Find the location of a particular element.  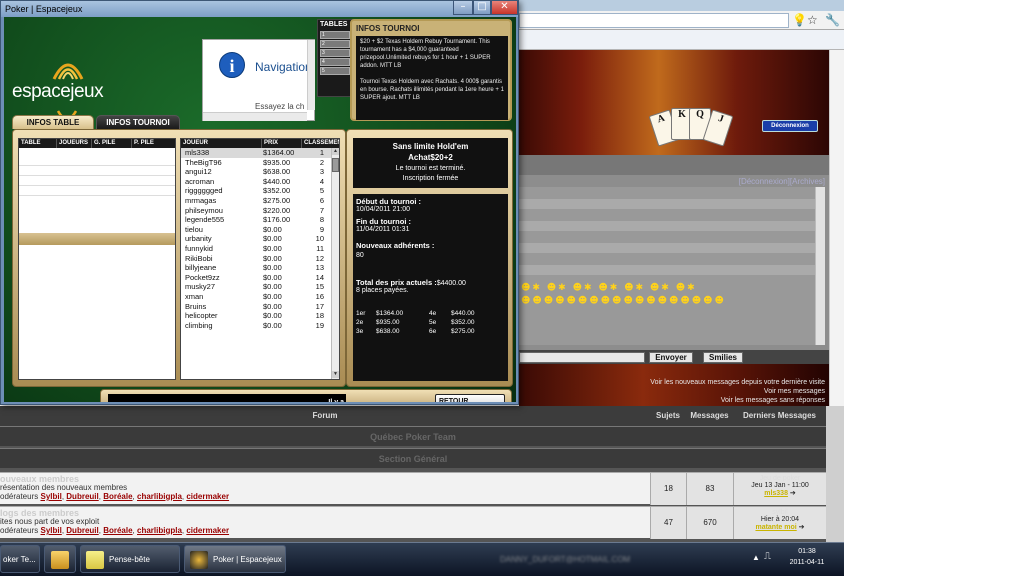

bulb-icon: 💡 is located at coordinates (799, 20).